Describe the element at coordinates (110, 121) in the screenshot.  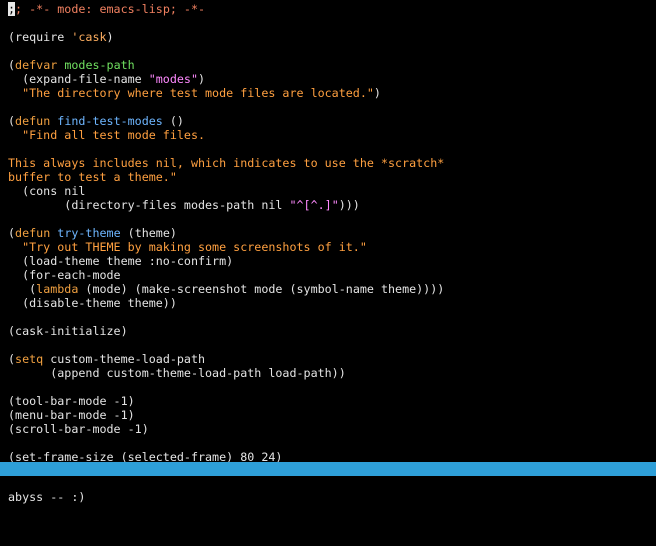
I see `code-token: find-test-modes` at that location.